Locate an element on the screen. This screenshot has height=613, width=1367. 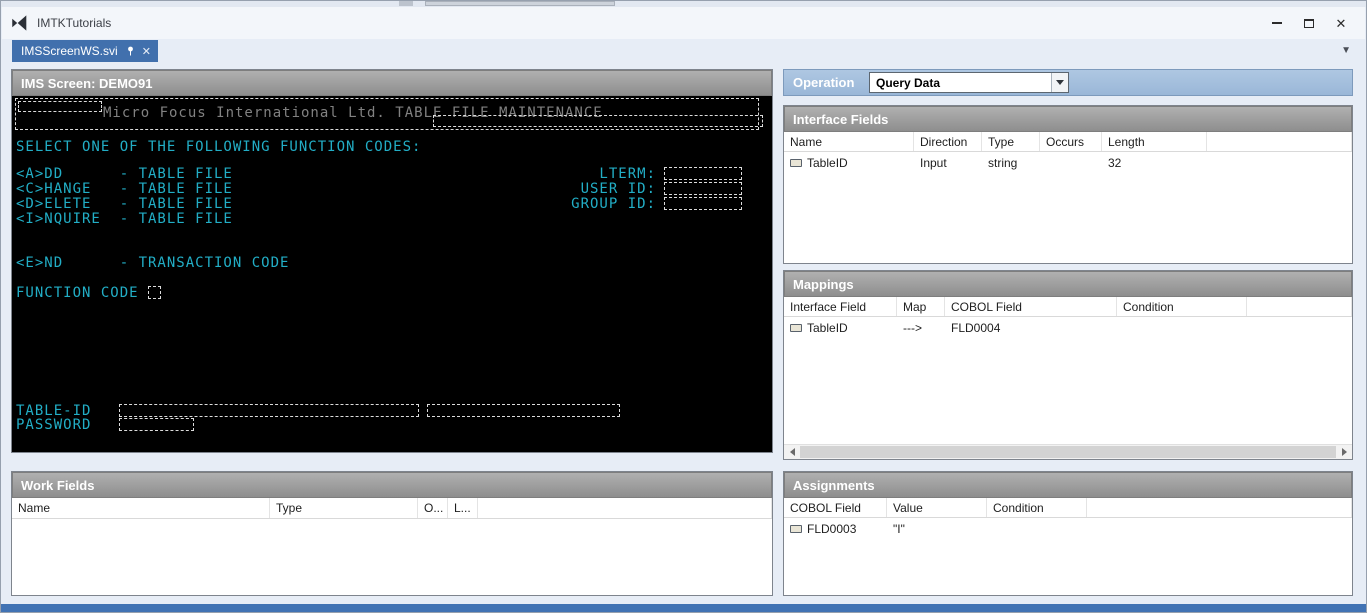
column-header-interface-field: Interface Field is located at coordinates (840, 306).